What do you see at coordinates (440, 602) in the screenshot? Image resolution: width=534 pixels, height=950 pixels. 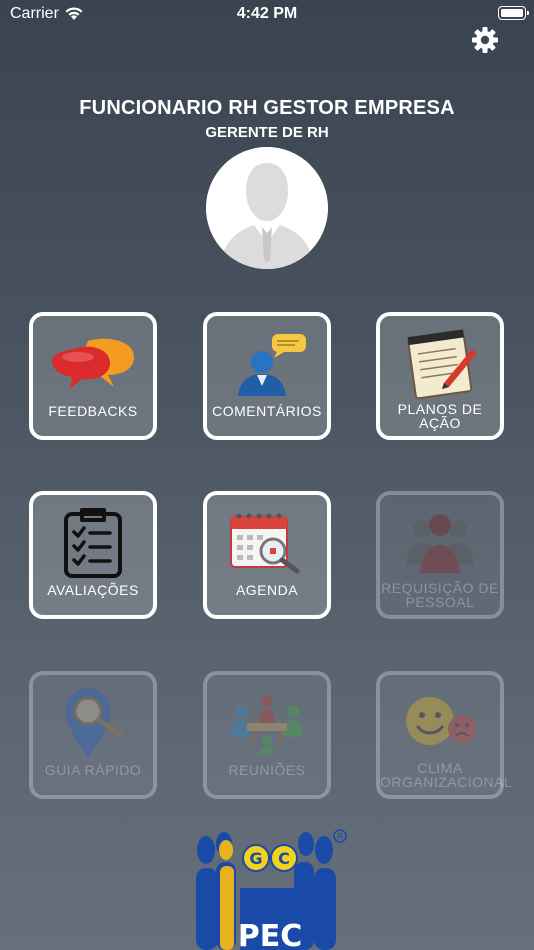 I see `tile-label-line: PESSOAL` at bounding box center [440, 602].